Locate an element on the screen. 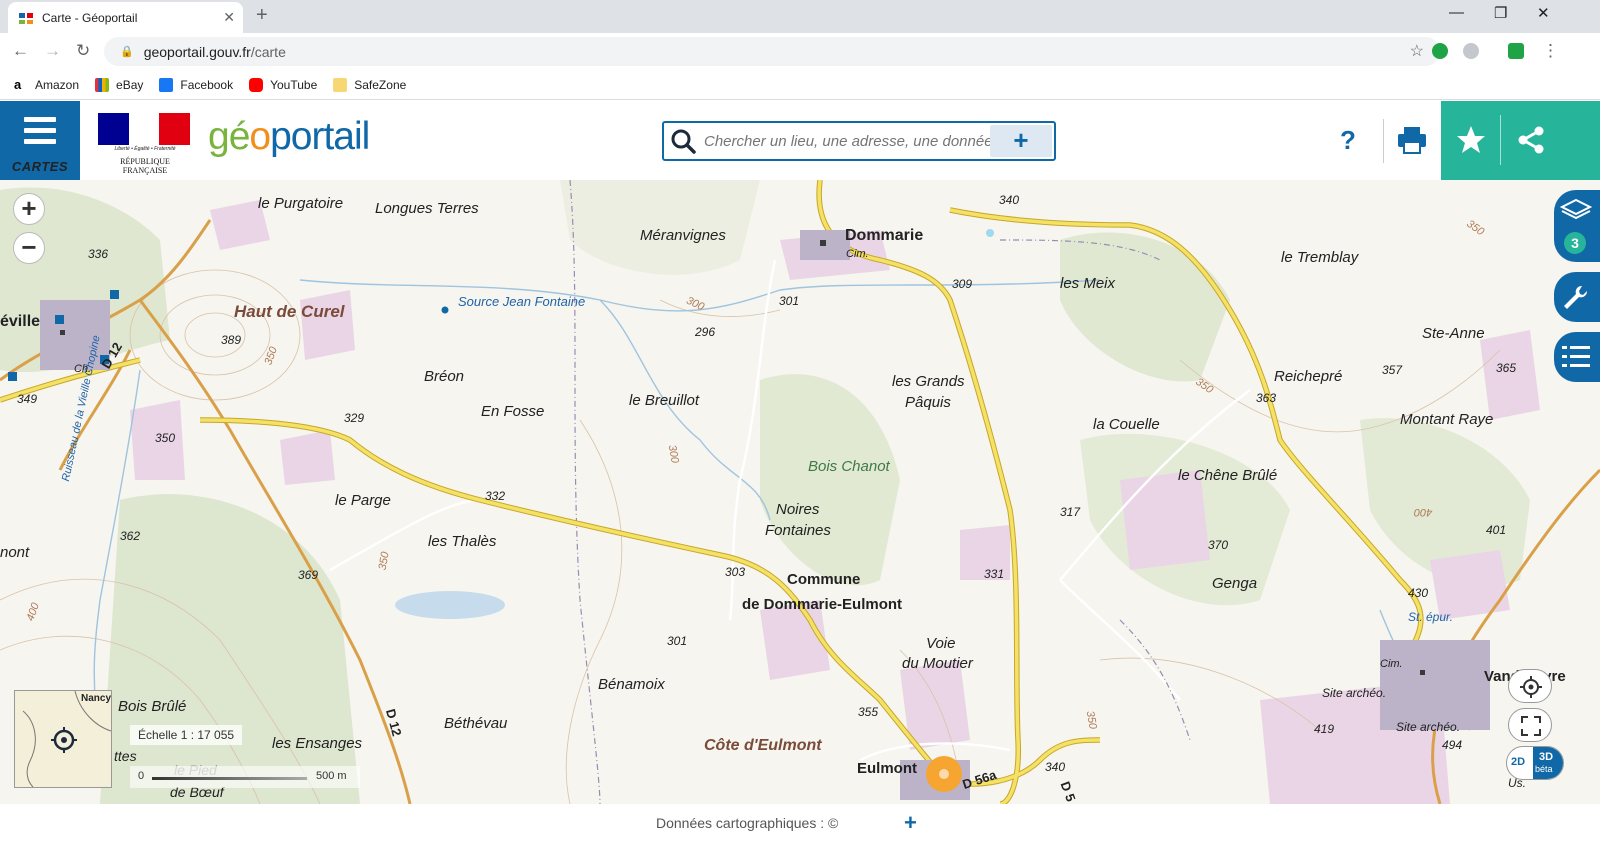 The height and width of the screenshot is (860, 1600). browser-toolbar: ← → ↻ 🔒 geoportail.gouv.fr/carte ☆ ⋮ is located at coordinates (800, 51).